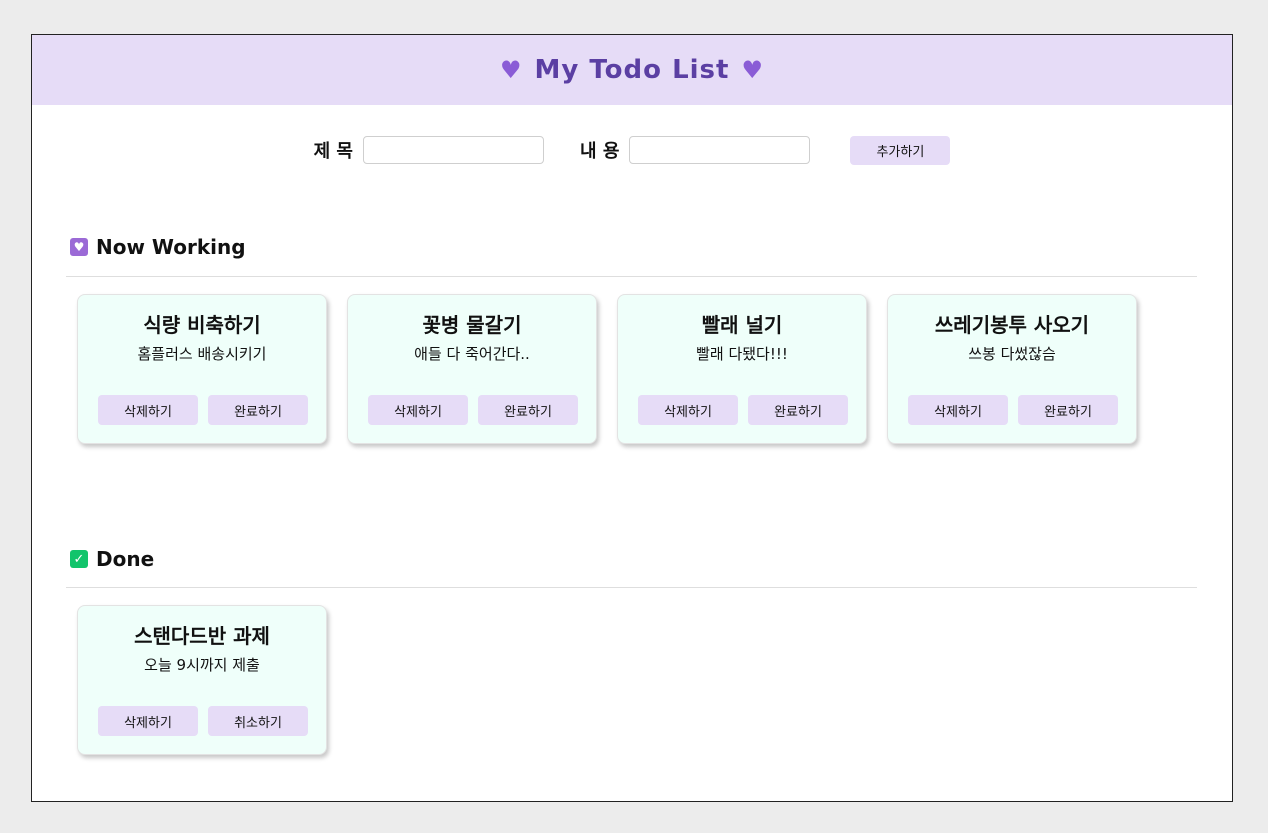 The height and width of the screenshot is (833, 1268). What do you see at coordinates (258, 721) in the screenshot?
I see `cancel-button: 취소하기` at bounding box center [258, 721].